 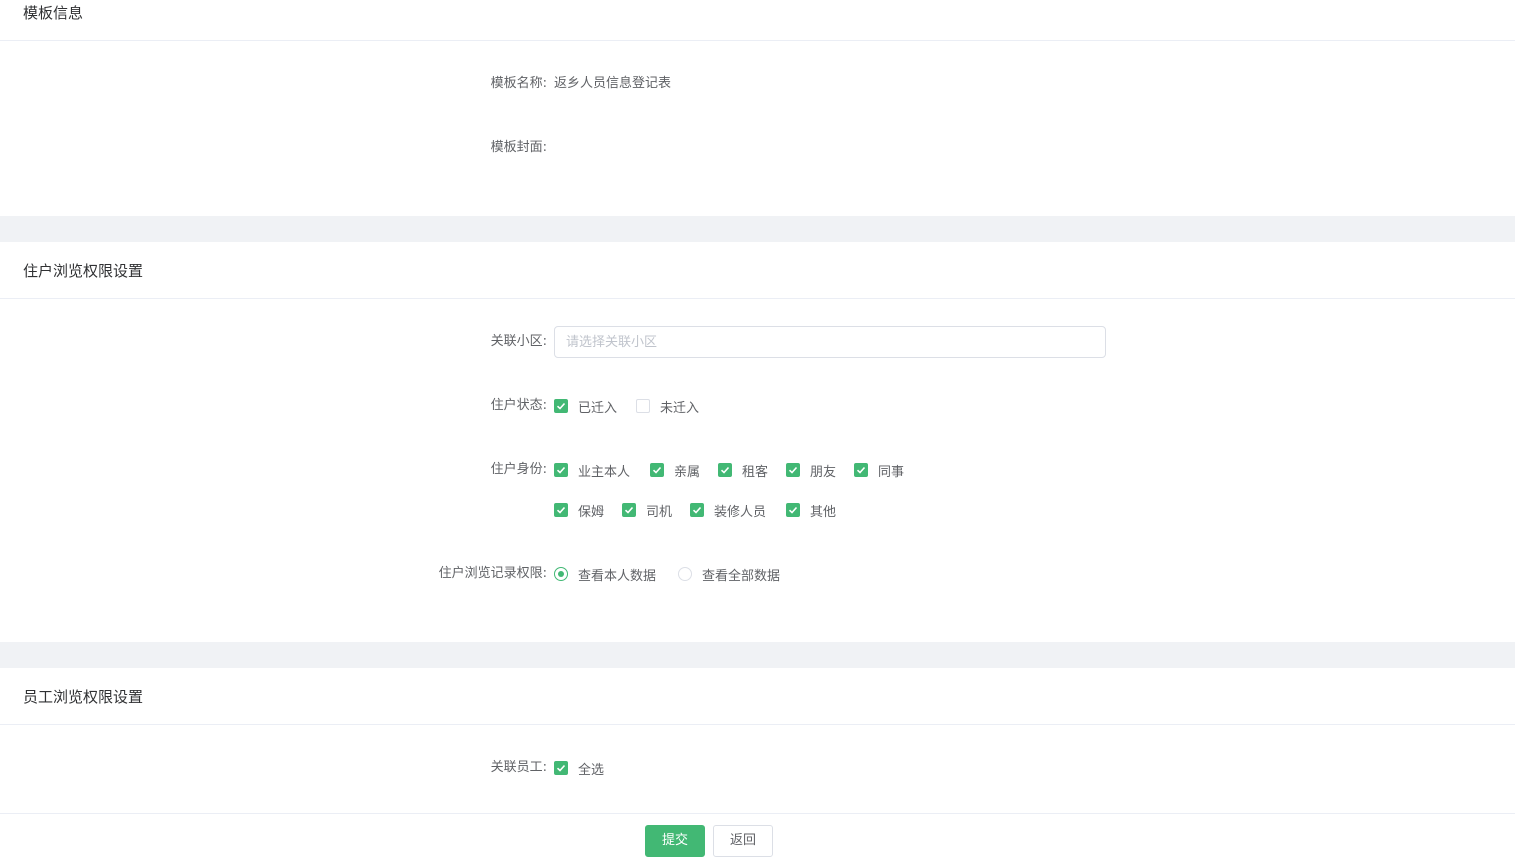 What do you see at coordinates (823, 512) in the screenshot?
I see `checkbox-label: 其他` at bounding box center [823, 512].